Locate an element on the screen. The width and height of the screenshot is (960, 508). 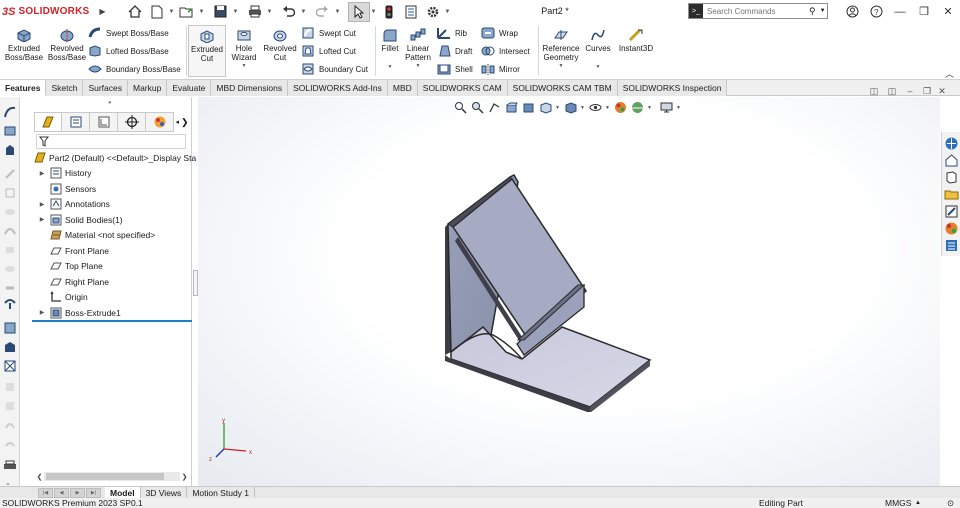
undo-button is located at coordinates (289, 12).